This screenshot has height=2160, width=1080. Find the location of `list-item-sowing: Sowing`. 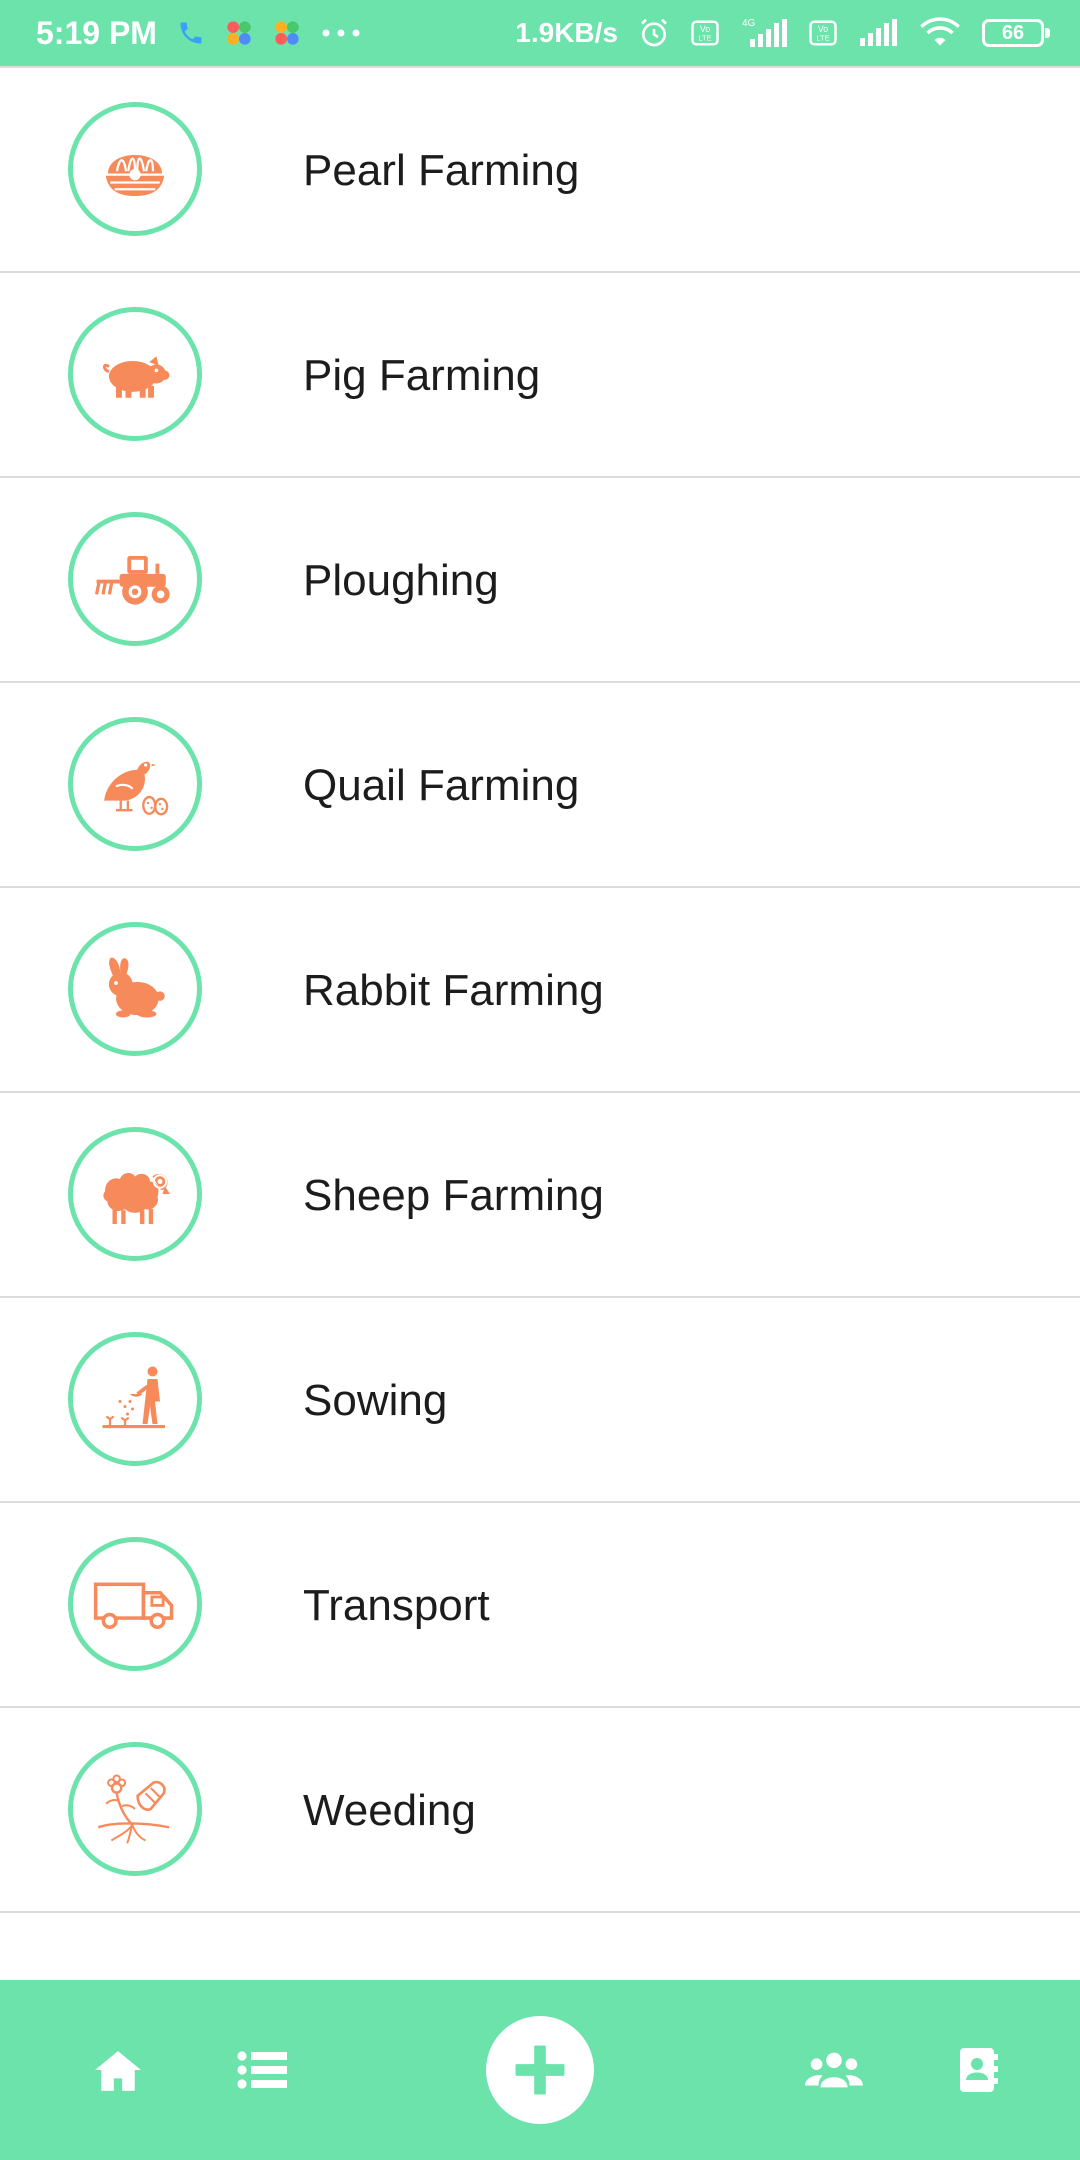

list-item-sowing: Sowing is located at coordinates (540, 1400).